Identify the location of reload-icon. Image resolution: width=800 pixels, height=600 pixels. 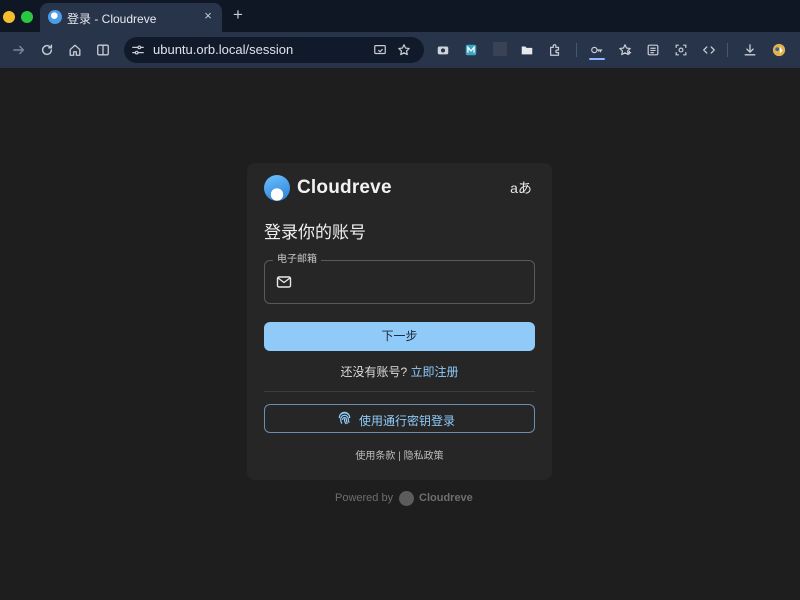
(47, 50).